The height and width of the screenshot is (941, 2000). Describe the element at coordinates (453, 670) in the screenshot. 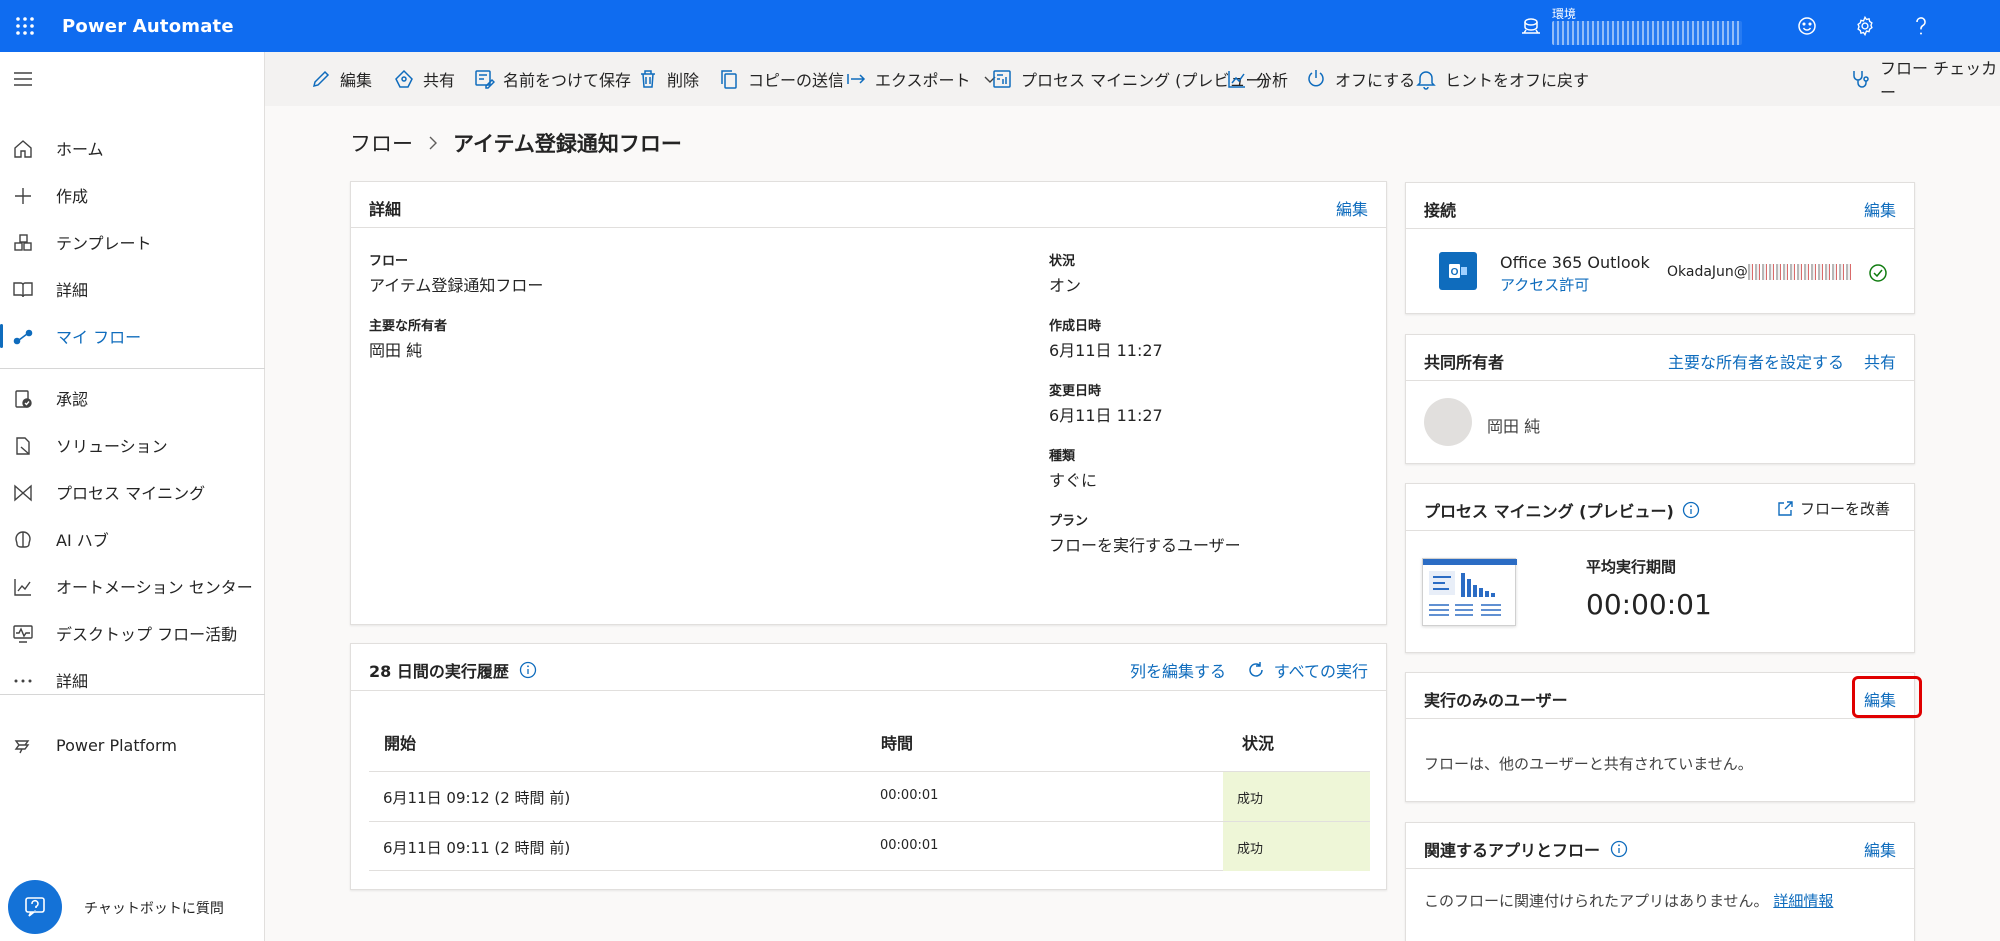

I see `card-title: 28 日間の実行履歴` at that location.